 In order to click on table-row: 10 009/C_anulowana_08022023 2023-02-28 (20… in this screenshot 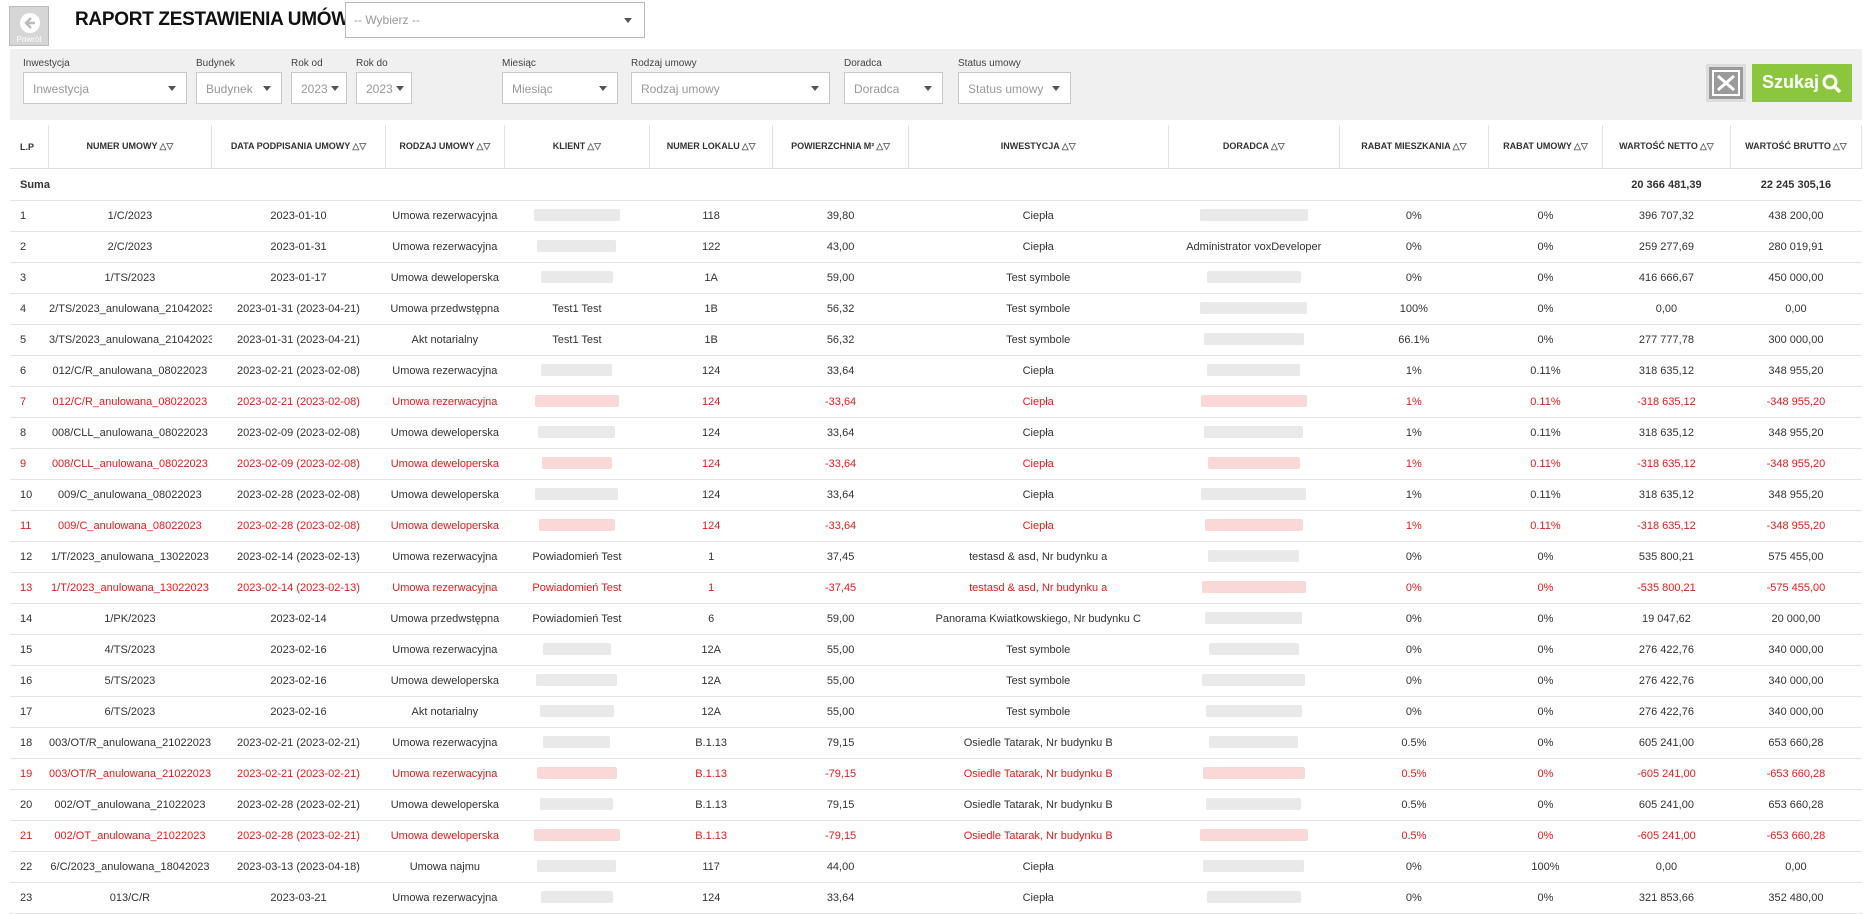, I will do `click(936, 495)`.